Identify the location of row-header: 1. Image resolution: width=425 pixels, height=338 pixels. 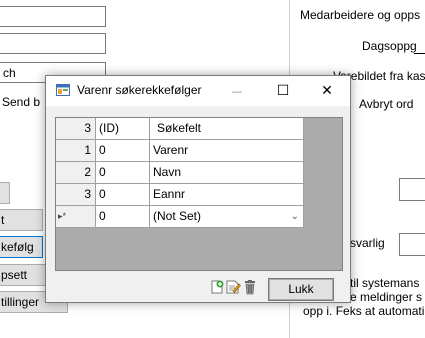
(76, 151).